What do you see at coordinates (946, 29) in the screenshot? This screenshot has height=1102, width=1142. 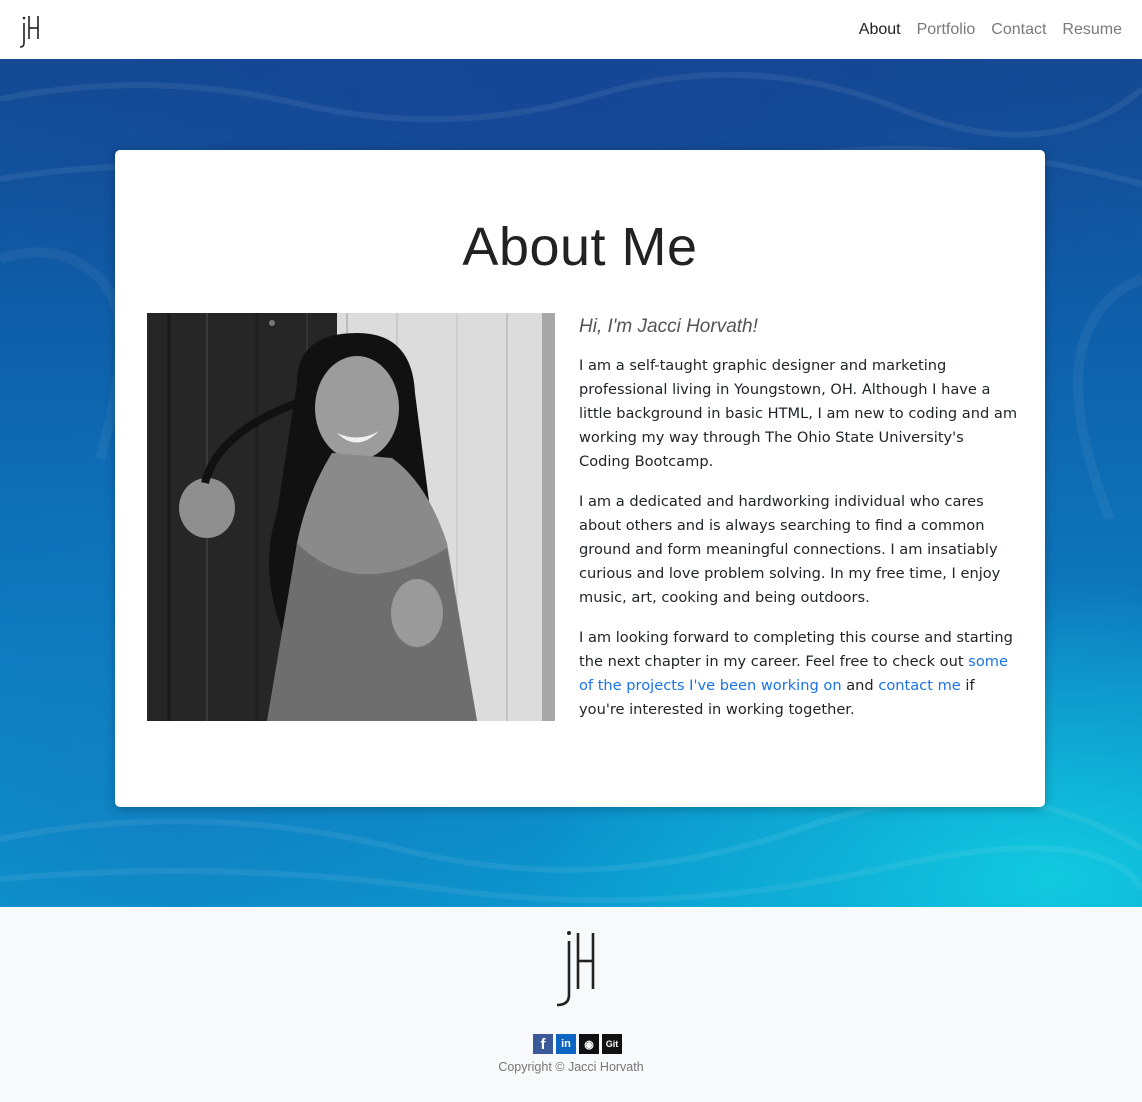 I see `nav-portfolio: Portfolio` at bounding box center [946, 29].